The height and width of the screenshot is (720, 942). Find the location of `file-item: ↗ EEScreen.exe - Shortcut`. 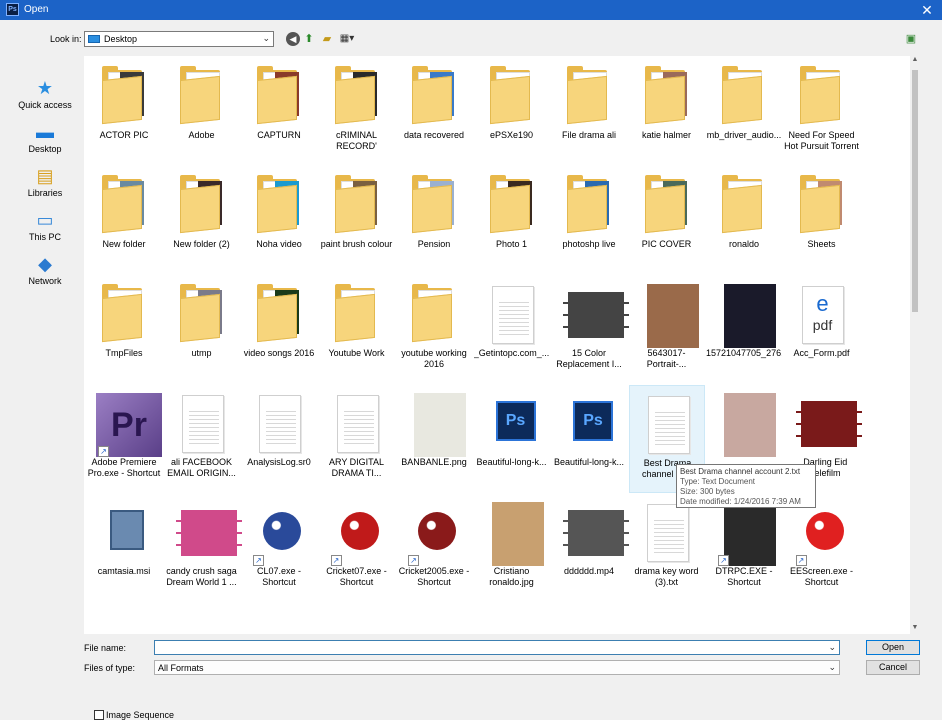

file-item: ↗ EEScreen.exe - Shortcut is located at coordinates (822, 548).